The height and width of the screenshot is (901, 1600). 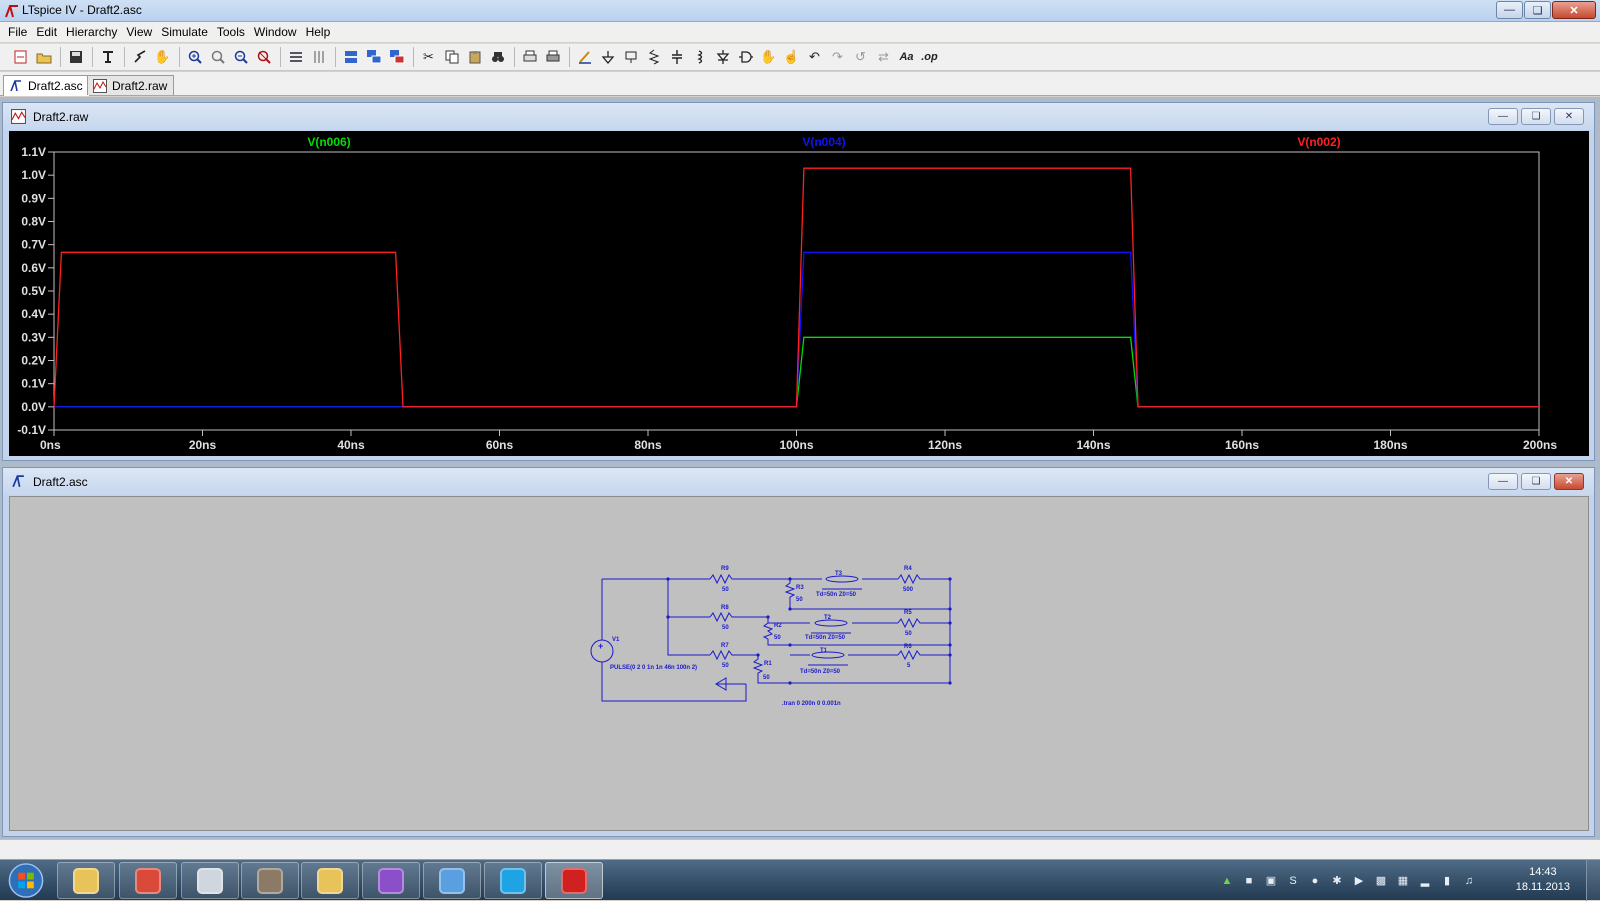 What do you see at coordinates (107, 57) in the screenshot?
I see `control-panel-icon` at bounding box center [107, 57].